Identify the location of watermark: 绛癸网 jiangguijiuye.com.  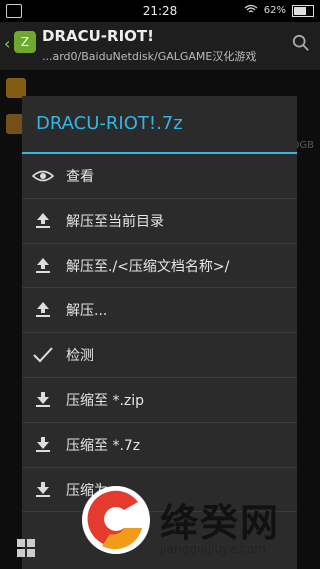
(196, 523).